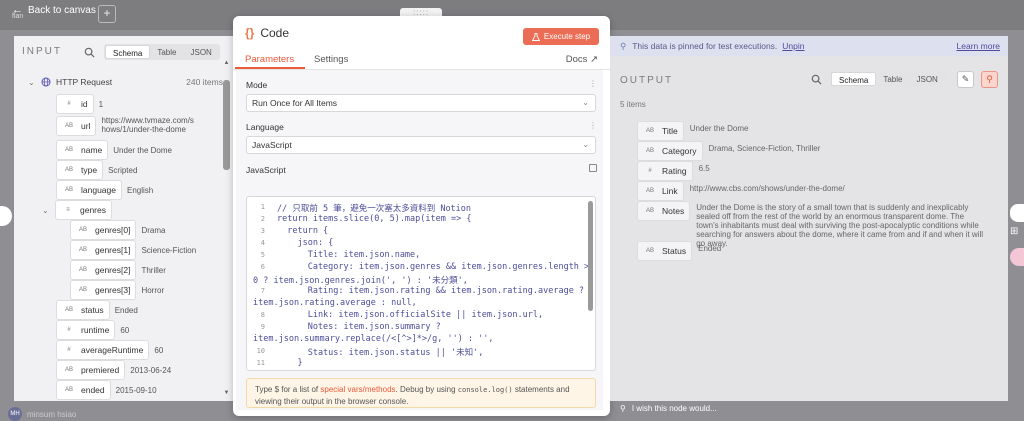  Describe the element at coordinates (380, 353) in the screenshot. I see `code-line: Status: item.json.status || '未知',` at that location.